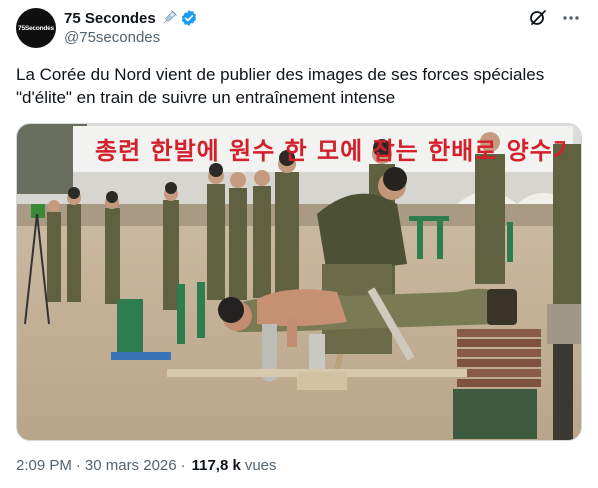  I want to click on views-count: 117,8 k, so click(216, 465).